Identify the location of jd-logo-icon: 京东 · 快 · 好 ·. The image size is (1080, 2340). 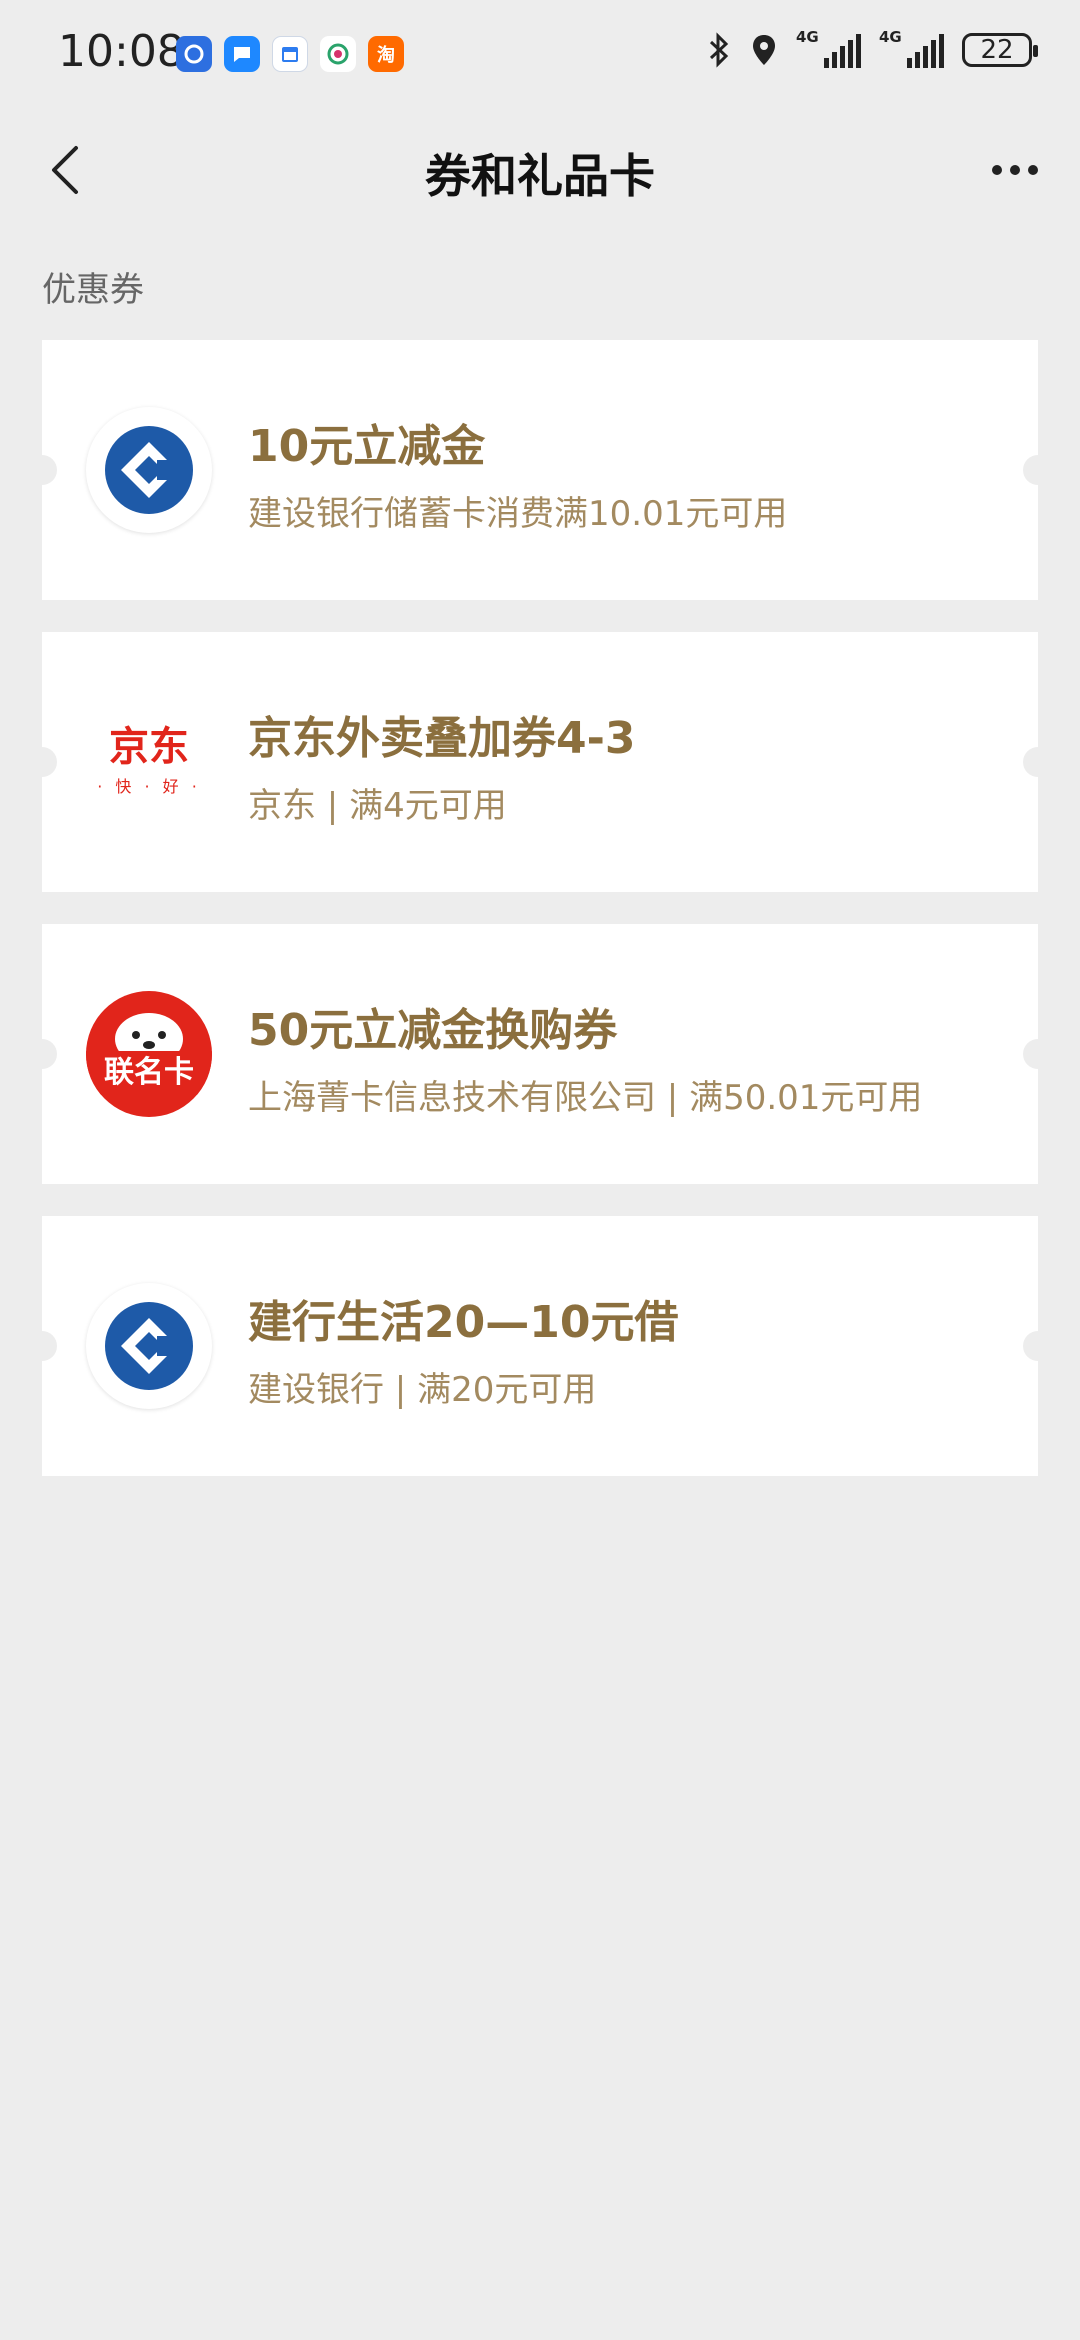
(149, 762).